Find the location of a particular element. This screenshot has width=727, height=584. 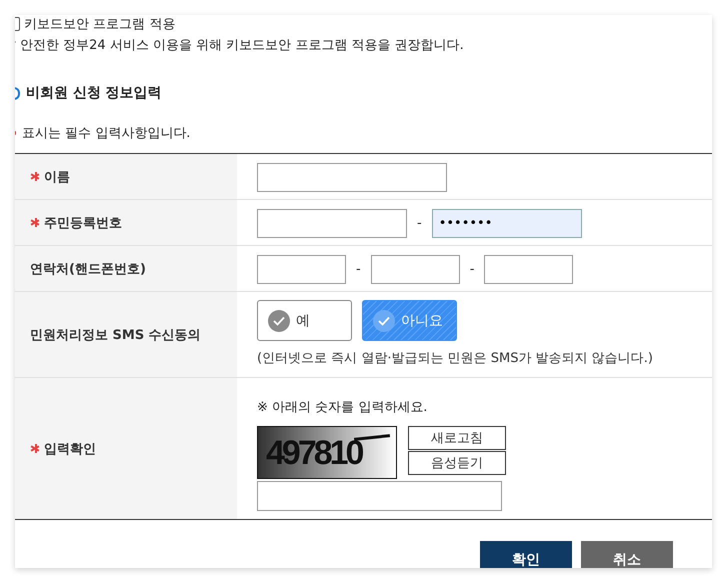

checkbox-label: 키보드보안 프로그램 적용 is located at coordinates (100, 24).